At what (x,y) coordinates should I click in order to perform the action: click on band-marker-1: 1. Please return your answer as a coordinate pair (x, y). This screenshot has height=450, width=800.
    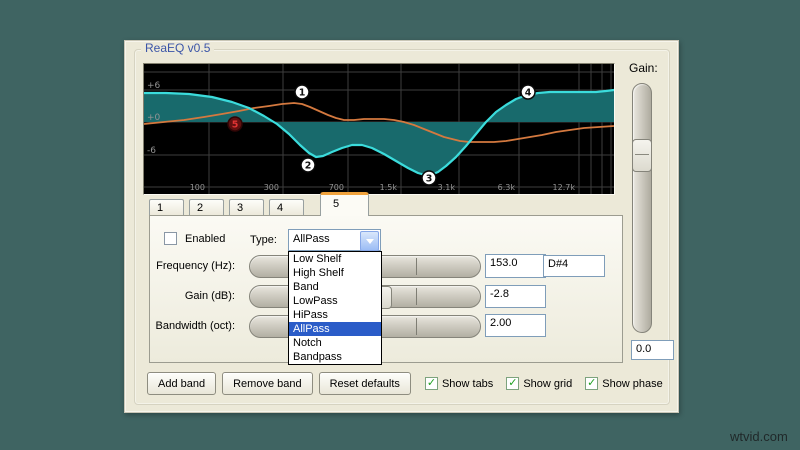
    Looking at the image, I should click on (302, 92).